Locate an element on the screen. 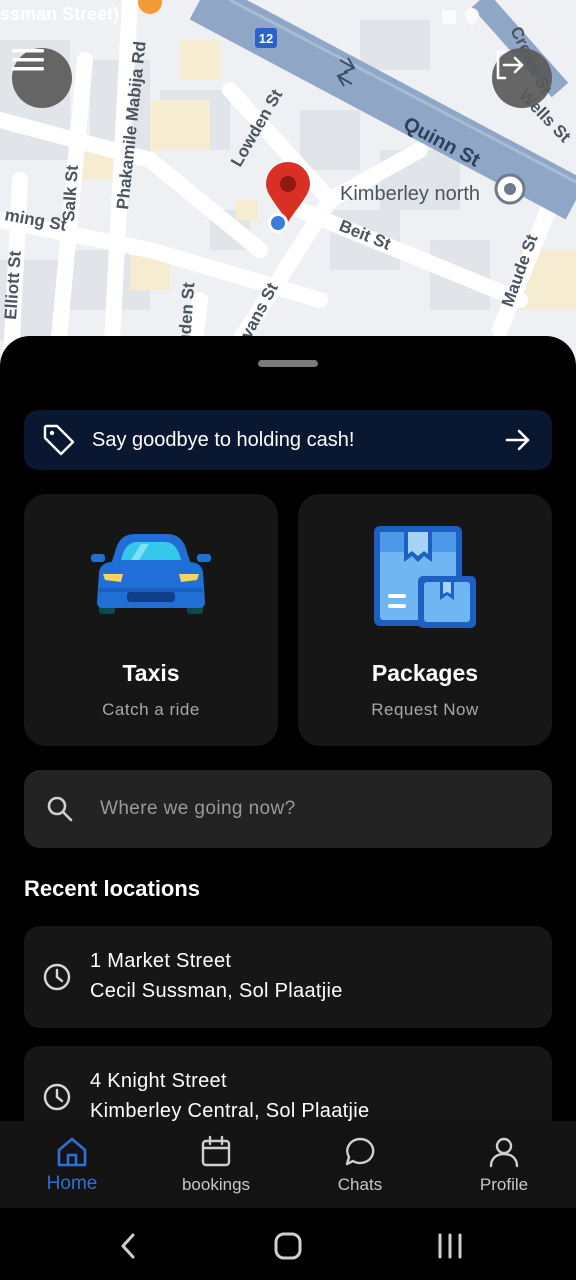 The image size is (576, 1280). promo-banner: Say goodbye to holding cash! is located at coordinates (288, 440).